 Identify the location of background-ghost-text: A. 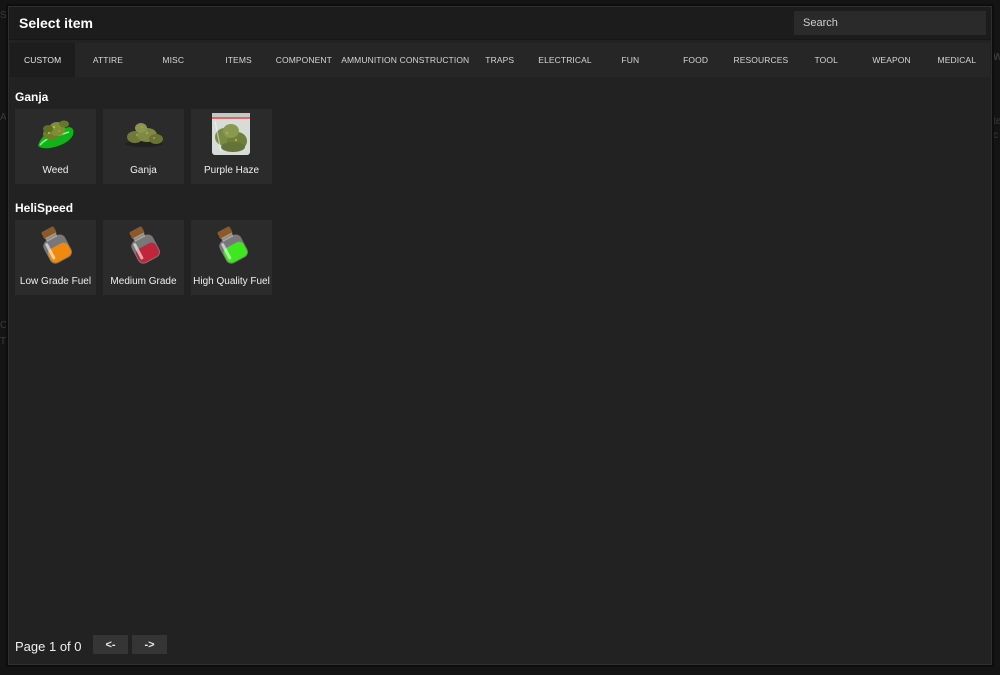
(3, 117).